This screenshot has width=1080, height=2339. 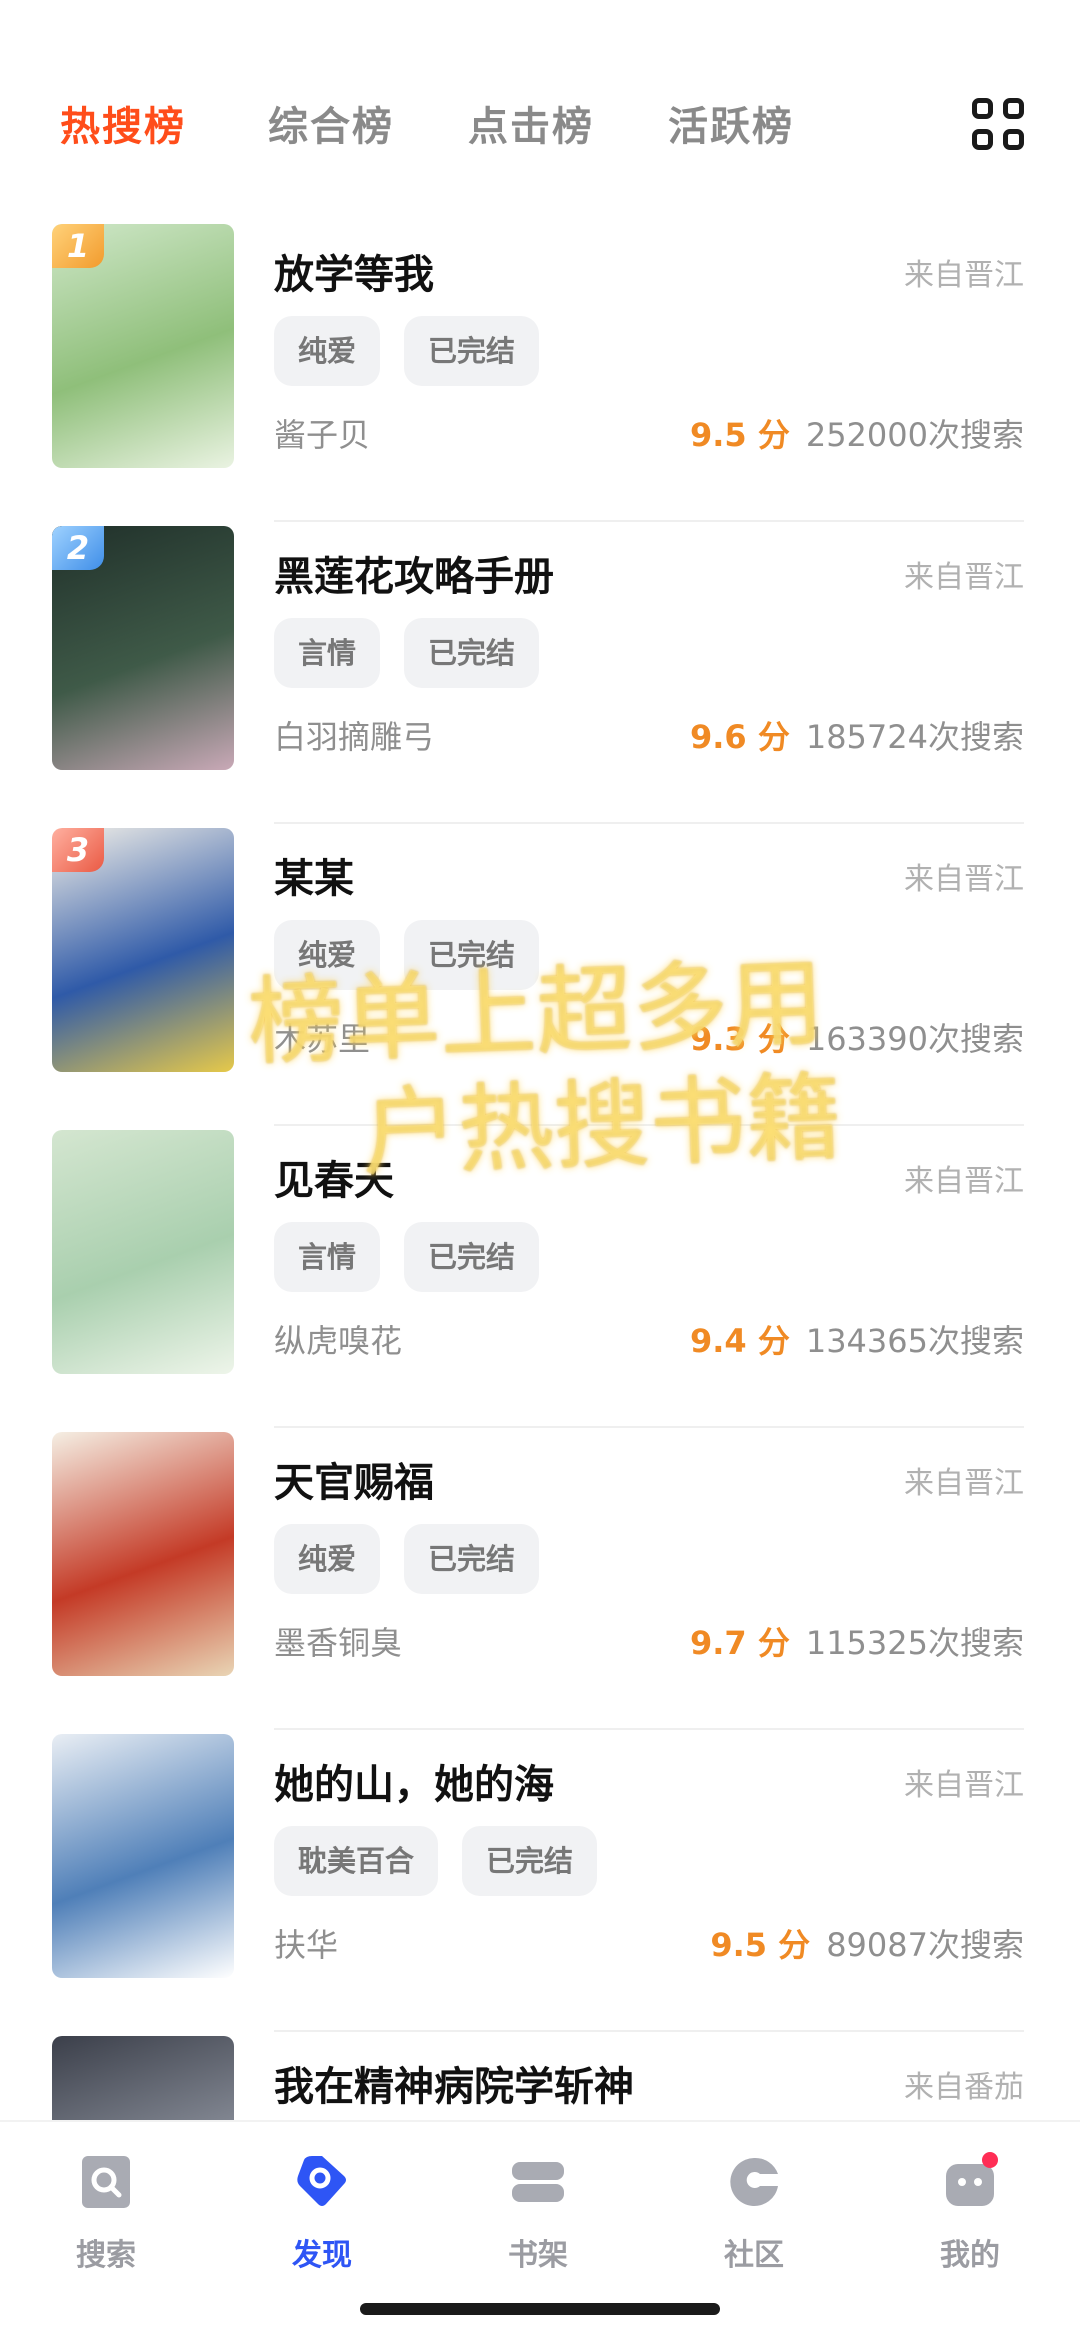 I want to click on book-title: 某某, so click(x=314, y=875).